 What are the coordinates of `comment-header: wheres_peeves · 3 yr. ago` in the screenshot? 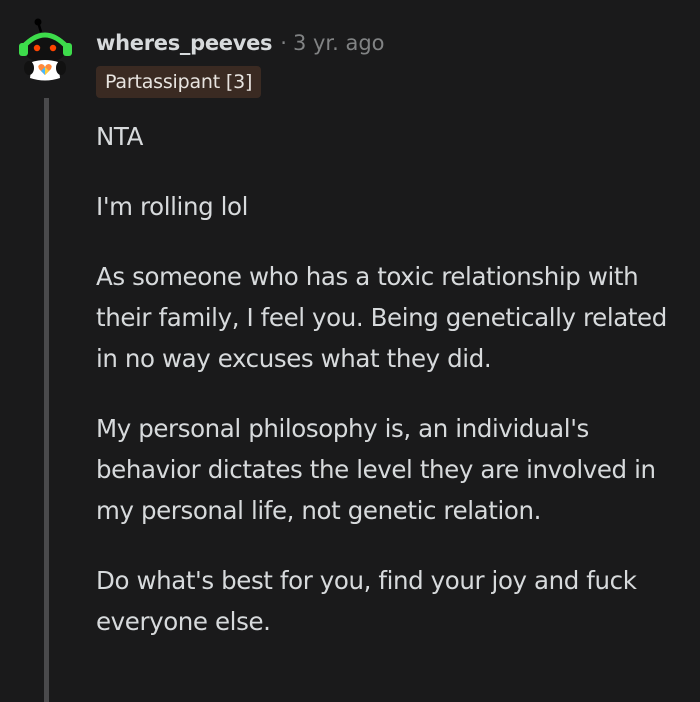 It's located at (240, 43).